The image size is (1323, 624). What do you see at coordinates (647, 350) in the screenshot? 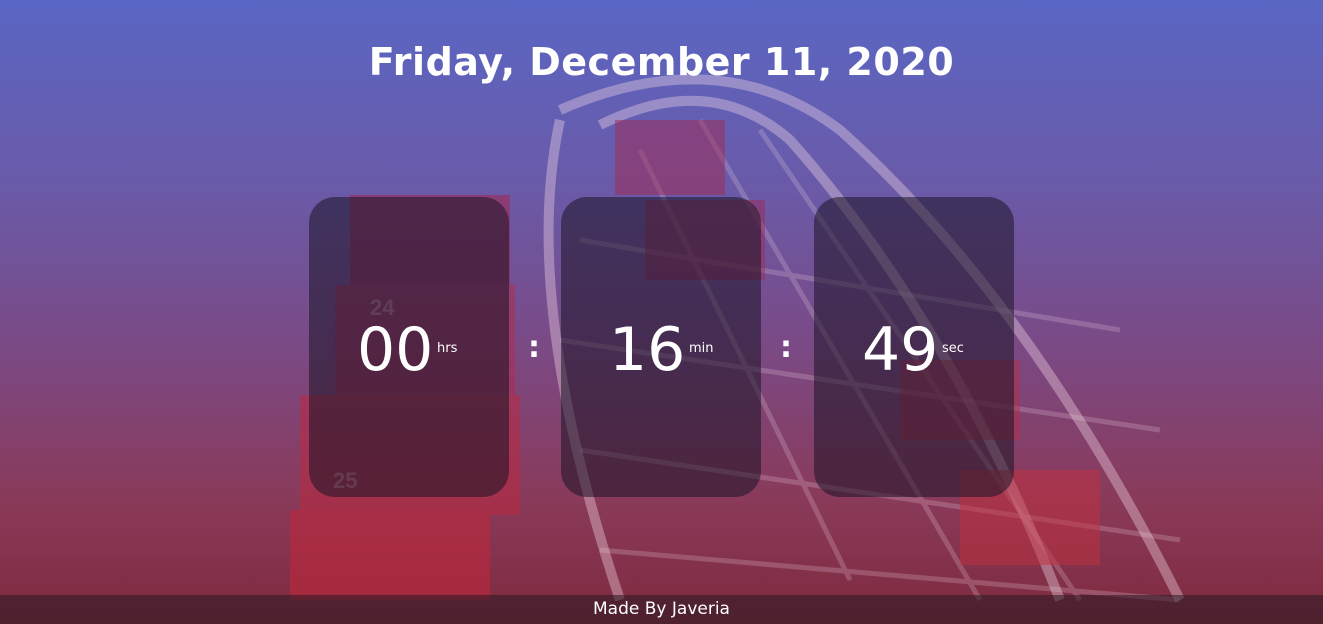
I see `minutes-value: 16` at bounding box center [647, 350].